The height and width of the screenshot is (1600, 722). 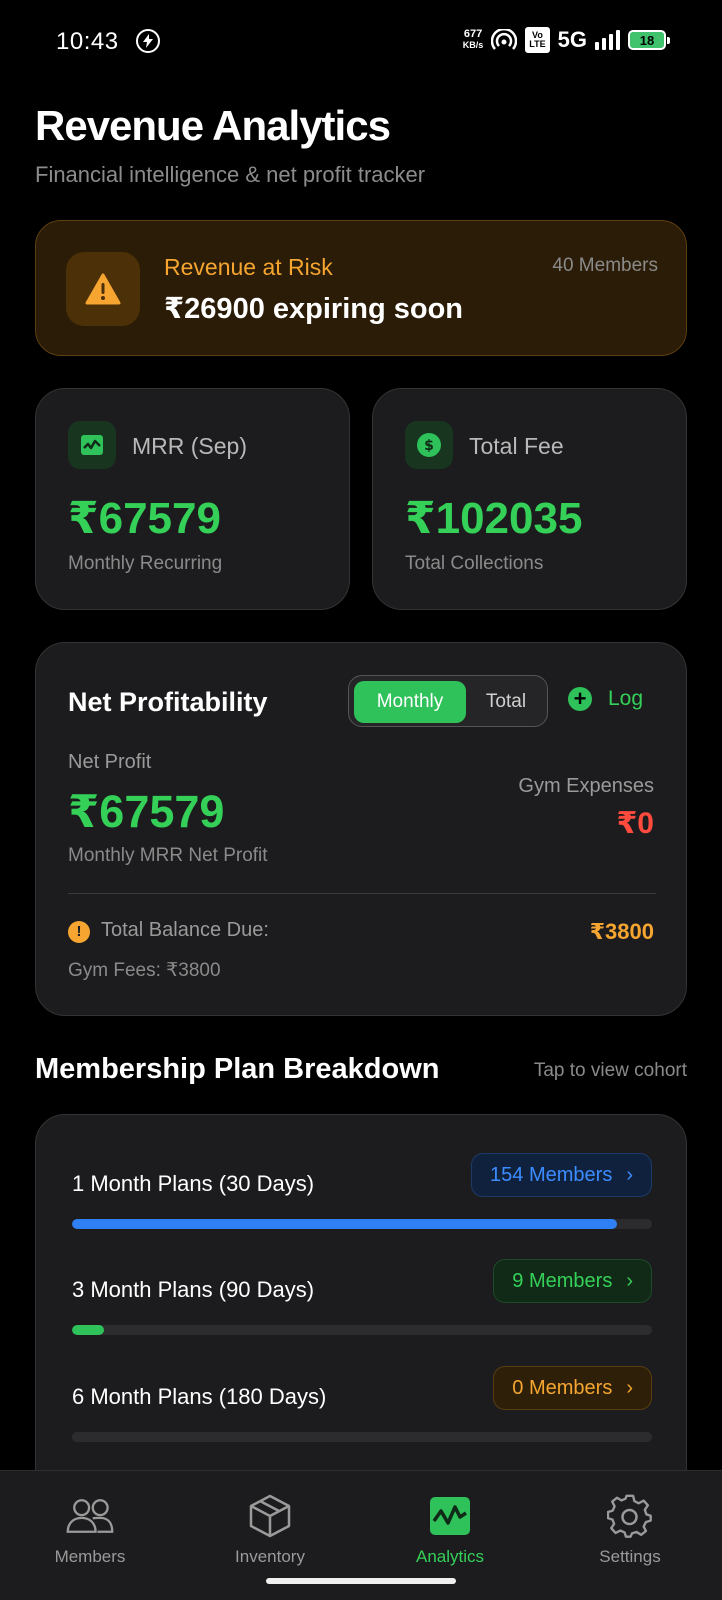 I want to click on plan-members-button: 154 Members ›, so click(x=561, y=1175).